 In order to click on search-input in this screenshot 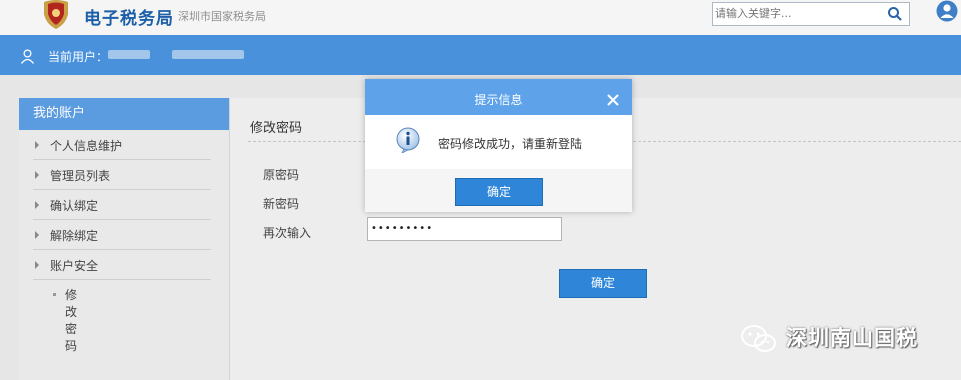, I will do `click(795, 13)`.